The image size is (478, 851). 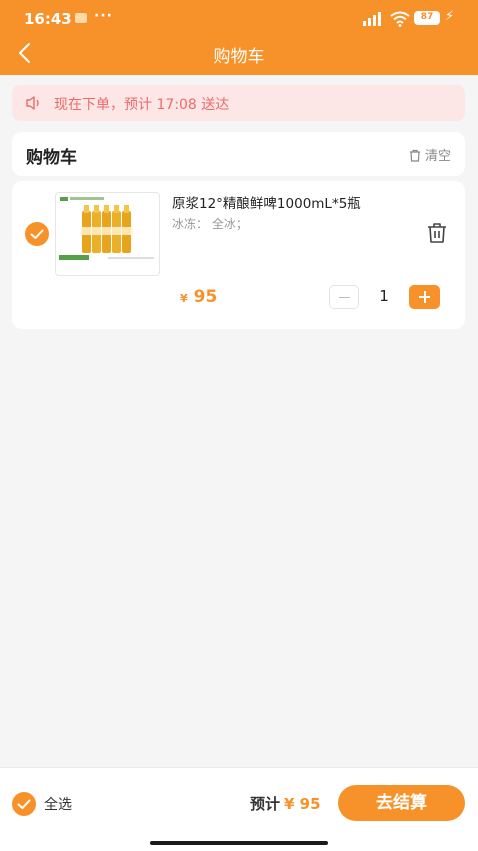 I want to click on notice-text: 现在下单，预计 17:08 送达, so click(x=142, y=105).